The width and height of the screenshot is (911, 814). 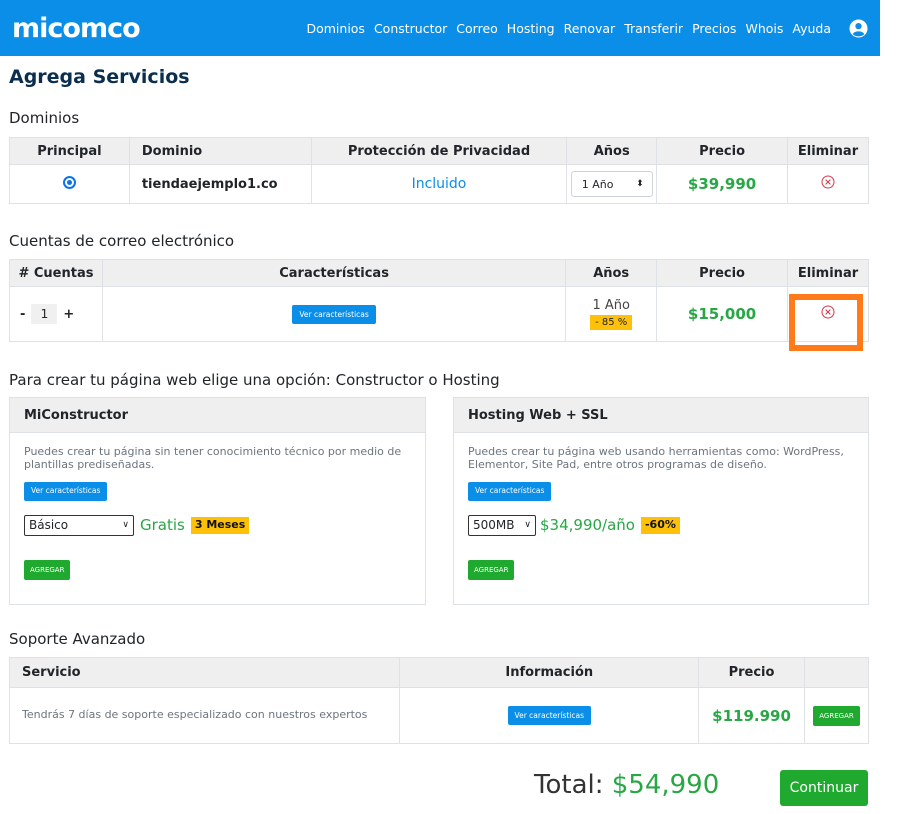 What do you see at coordinates (66, 491) in the screenshot?
I see `constructor-features-button: Ver características` at bounding box center [66, 491].